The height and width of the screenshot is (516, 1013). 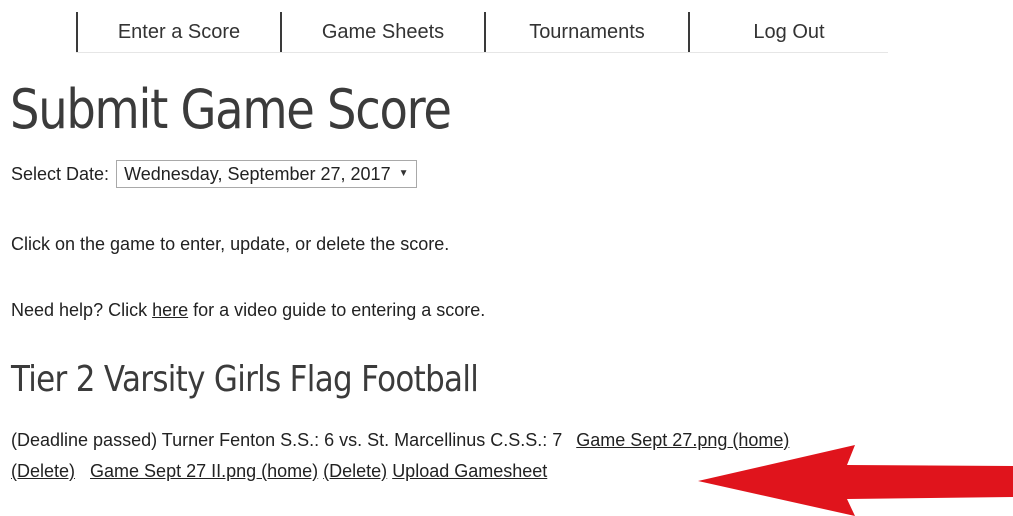 I want to click on date-select: Wednesday, September 27, 2017 ▼, so click(x=267, y=174).